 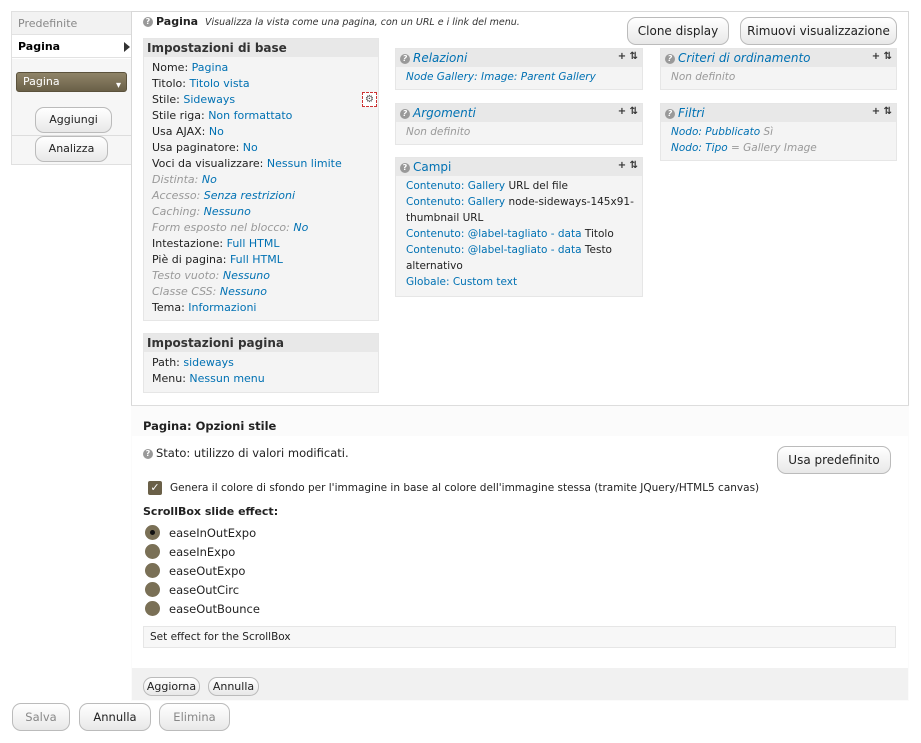 What do you see at coordinates (596, 250) in the screenshot?
I see `field-text: Testo` at bounding box center [596, 250].